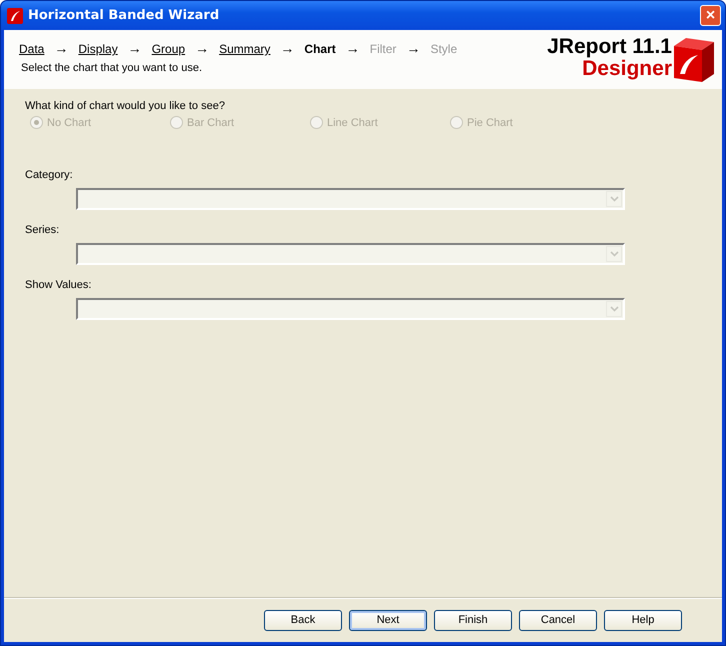 The height and width of the screenshot is (646, 726). I want to click on wizard-step: Summary, so click(244, 49).